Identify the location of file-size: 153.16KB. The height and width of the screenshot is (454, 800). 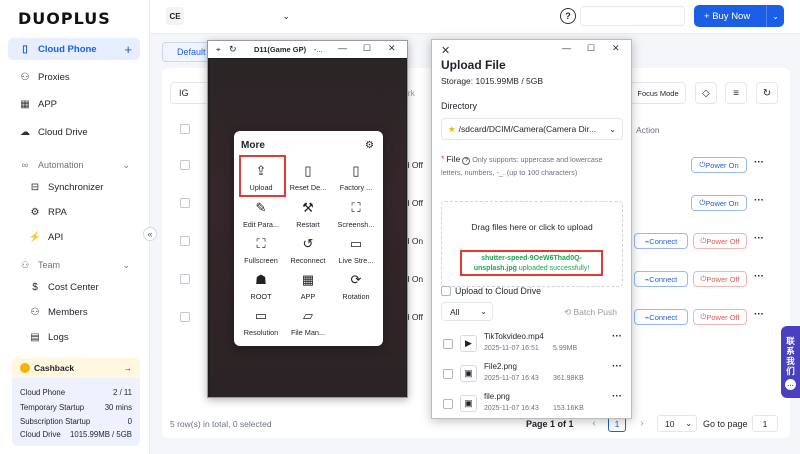
(568, 408).